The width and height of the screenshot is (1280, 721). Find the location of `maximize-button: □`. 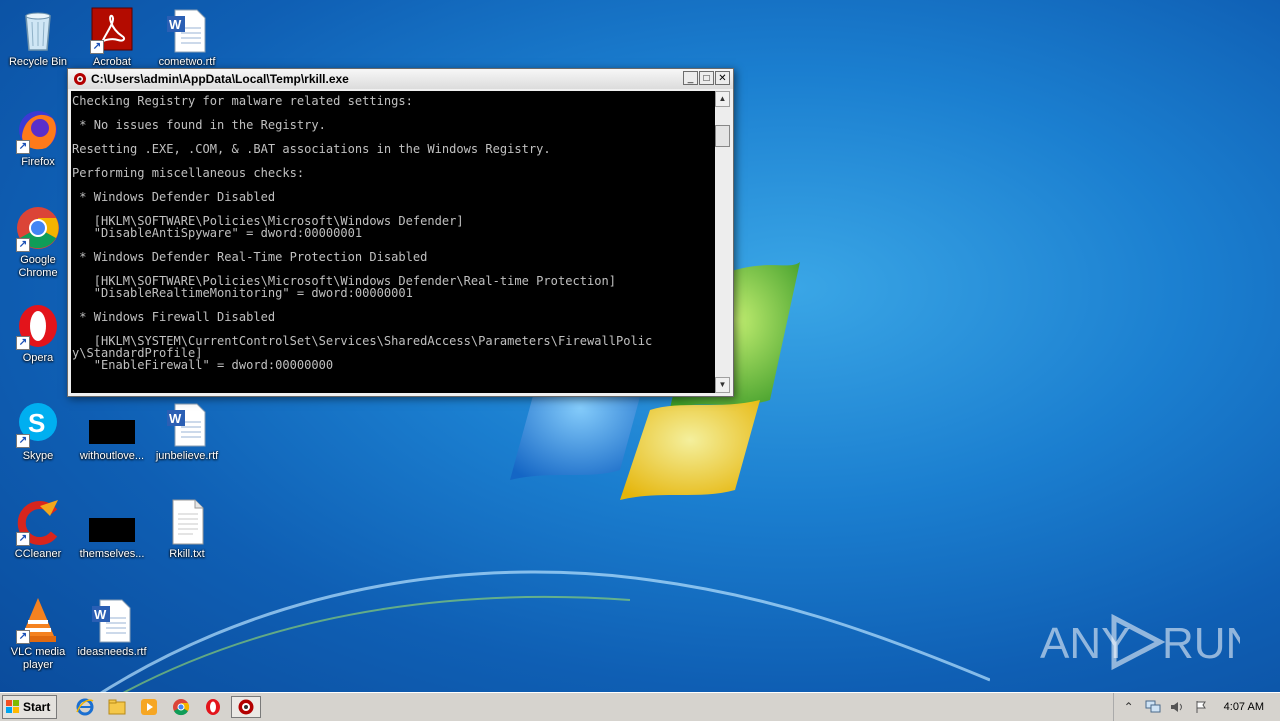

maximize-button: □ is located at coordinates (706, 78).